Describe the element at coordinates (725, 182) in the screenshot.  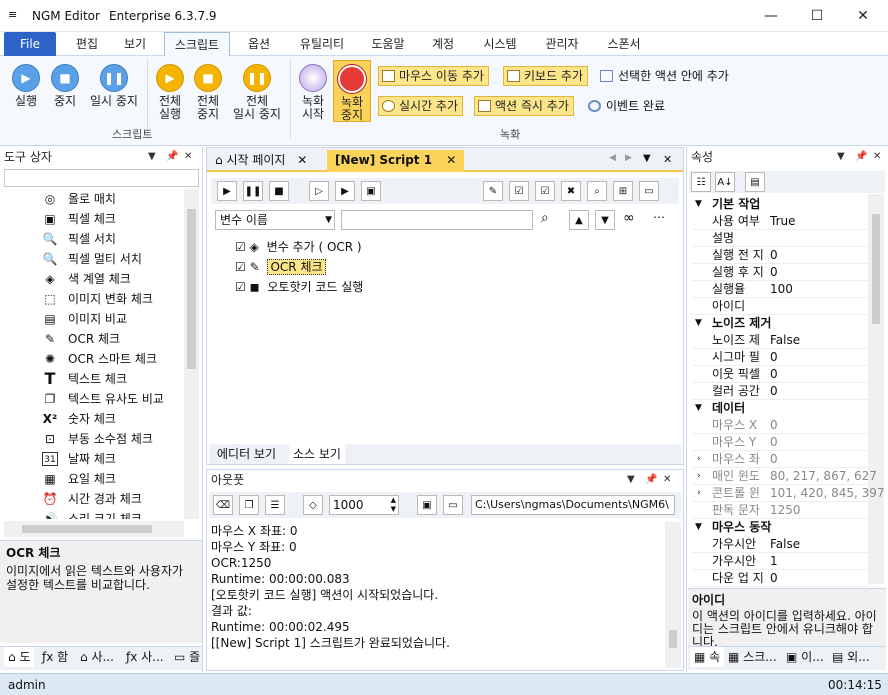
I see `sort-az-icon: A↓` at that location.